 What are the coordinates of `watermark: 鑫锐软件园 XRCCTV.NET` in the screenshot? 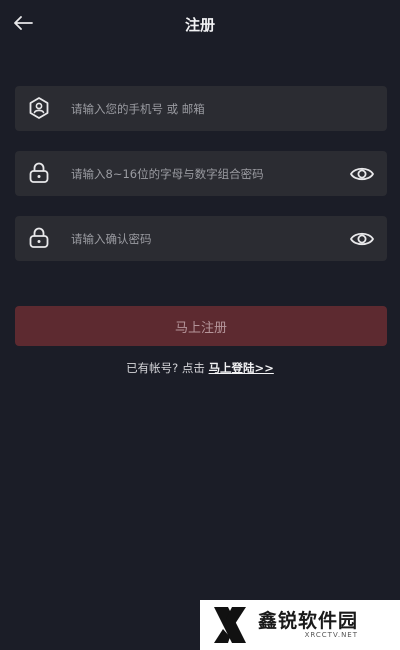 It's located at (300, 625).